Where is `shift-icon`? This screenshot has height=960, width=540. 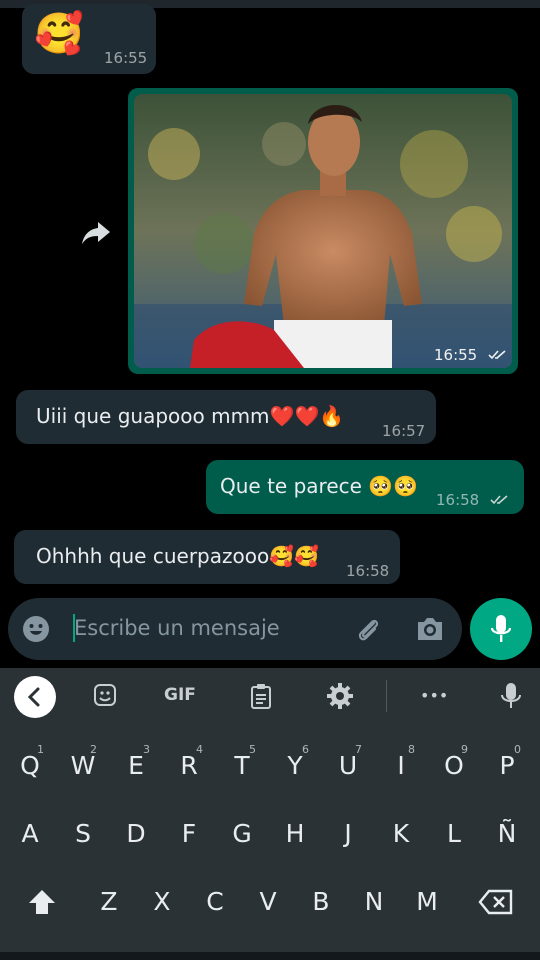 shift-icon is located at coordinates (42, 902).